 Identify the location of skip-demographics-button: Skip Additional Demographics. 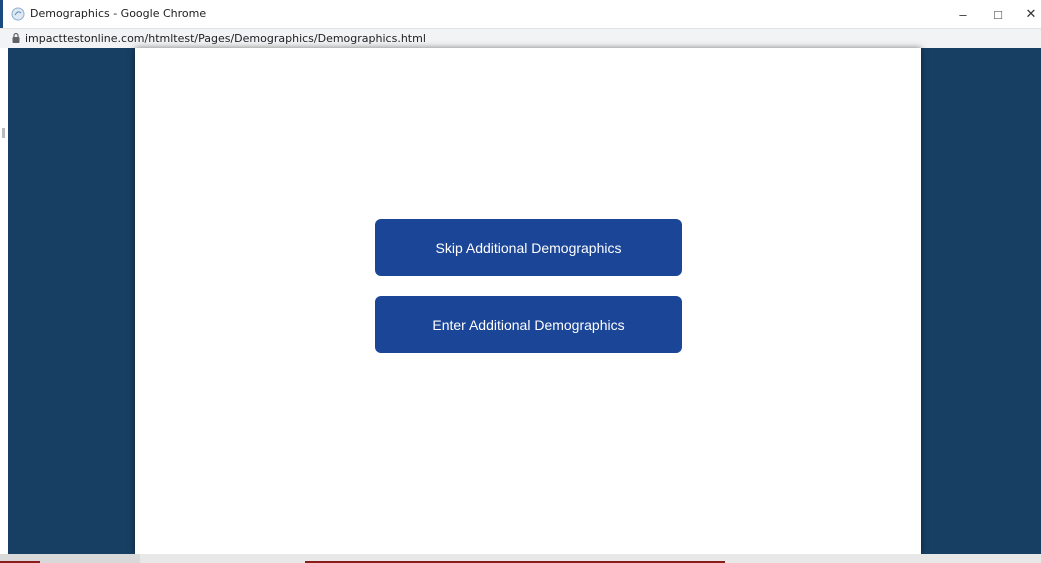
(528, 247).